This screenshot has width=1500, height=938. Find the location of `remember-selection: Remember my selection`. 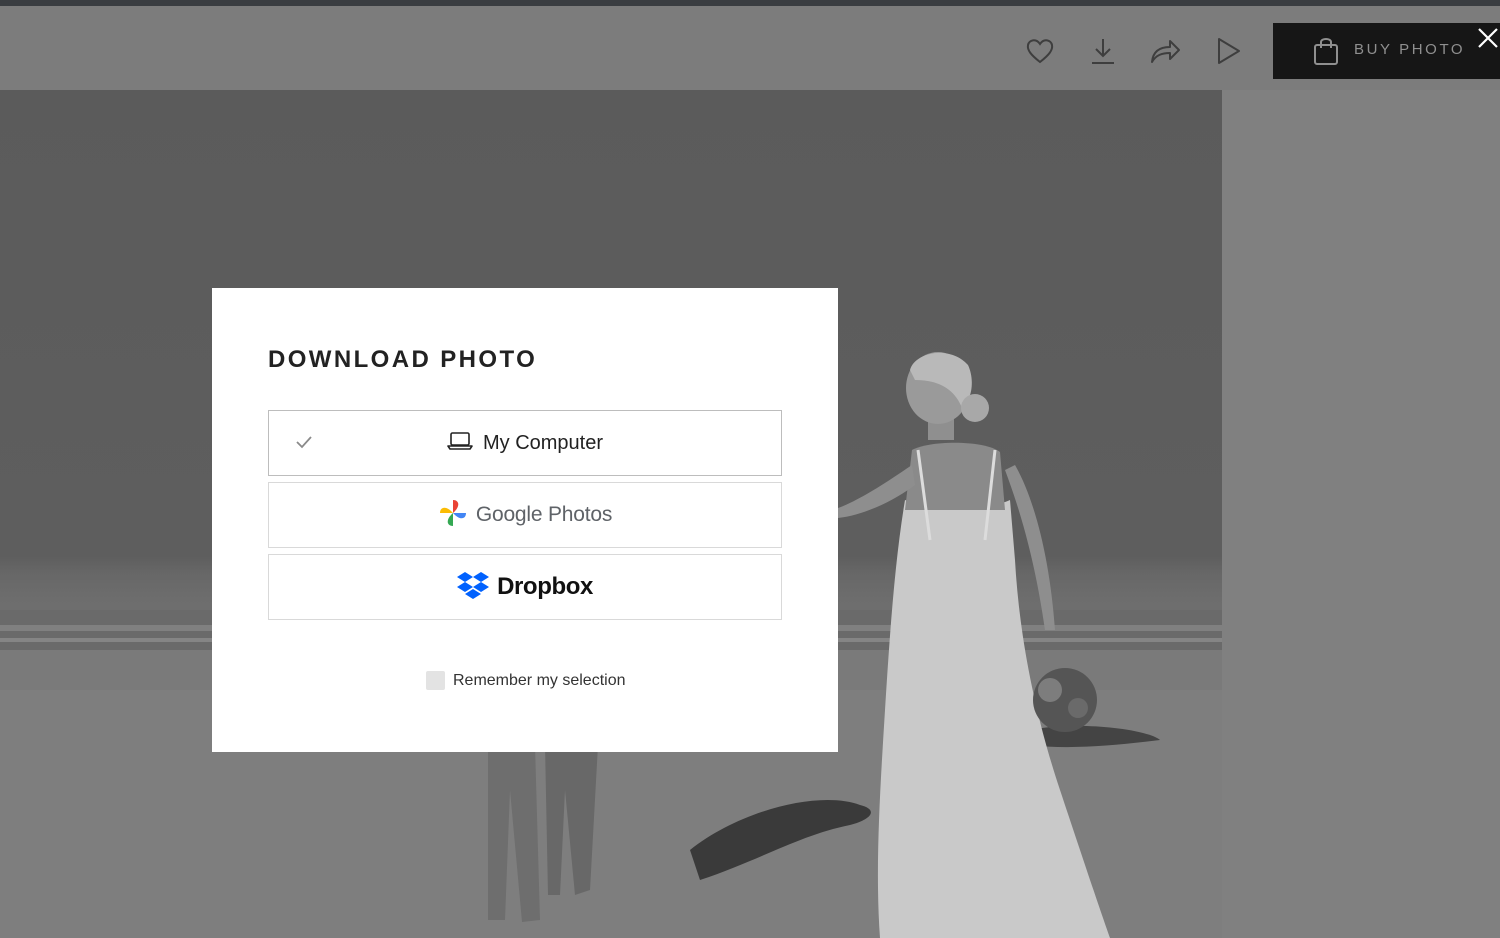

remember-selection: Remember my selection is located at coordinates (526, 680).